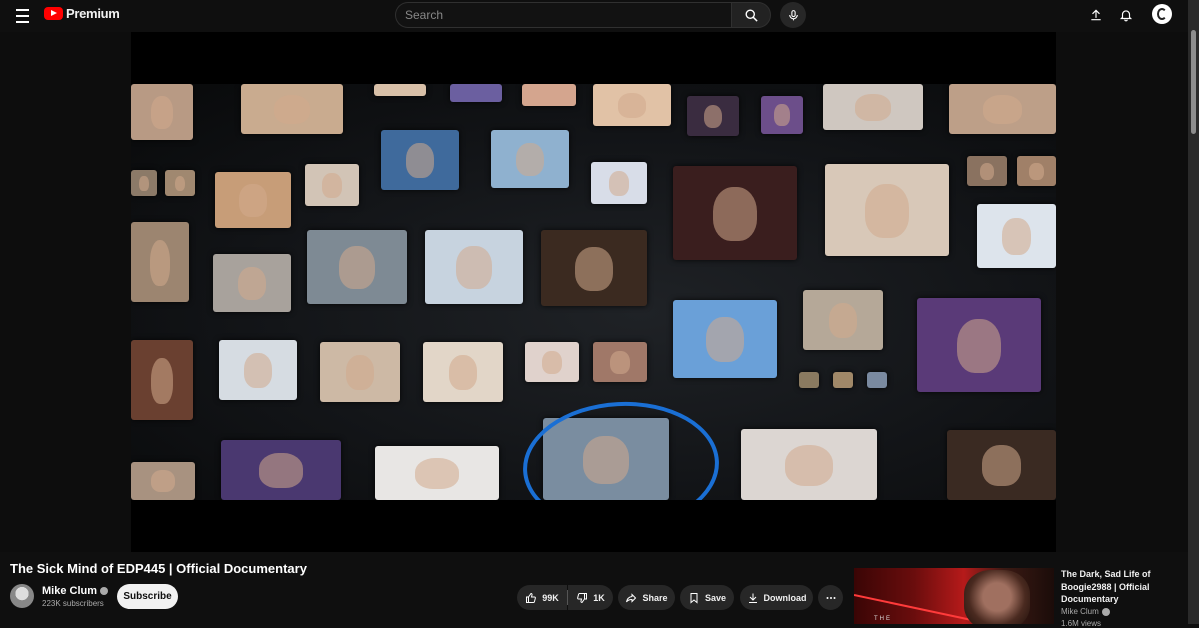 This screenshot has height=628, width=1199. What do you see at coordinates (954, 596) in the screenshot?
I see `recommended-video-thumbnail: THE` at bounding box center [954, 596].